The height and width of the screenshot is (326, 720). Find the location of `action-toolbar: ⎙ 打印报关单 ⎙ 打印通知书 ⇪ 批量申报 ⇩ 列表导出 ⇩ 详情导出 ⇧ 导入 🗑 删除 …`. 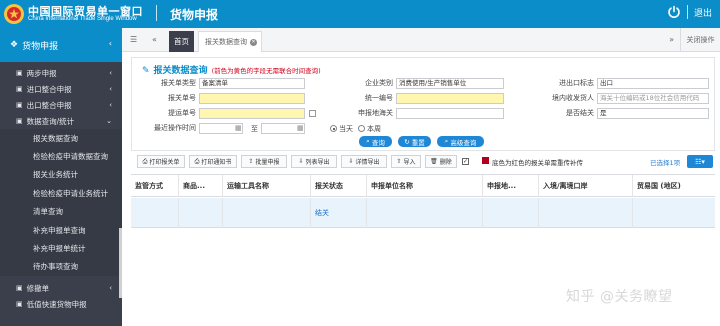

action-toolbar: ⎙ 打印报关单 ⎙ 打印通知书 ⇪ 批量申报 ⇩ 列表导出 ⇩ 详情导出 ⇧ 导入 🗑 删除 … is located at coordinates (423, 162).